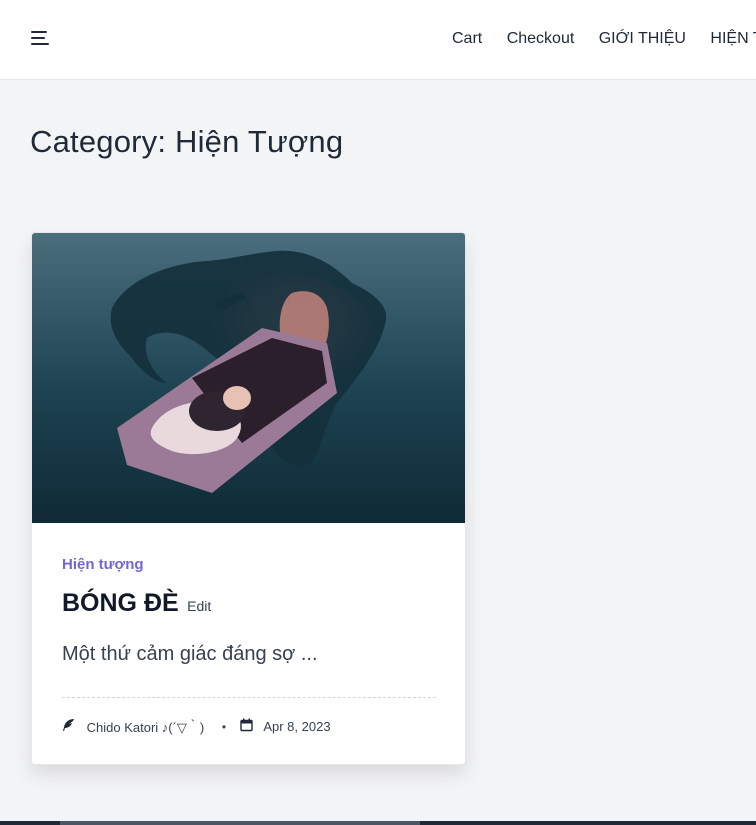 The width and height of the screenshot is (756, 825). Describe the element at coordinates (378, 40) in the screenshot. I see `site-header: Cart Checkout GIỚI THIỆU HIỆN TƯ` at that location.